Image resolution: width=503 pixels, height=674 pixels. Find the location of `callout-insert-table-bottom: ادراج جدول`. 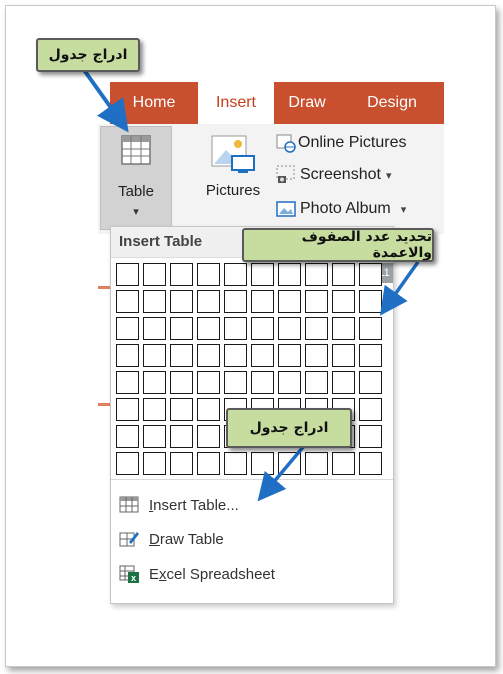

callout-insert-table-bottom: ادراج جدول is located at coordinates (289, 428).